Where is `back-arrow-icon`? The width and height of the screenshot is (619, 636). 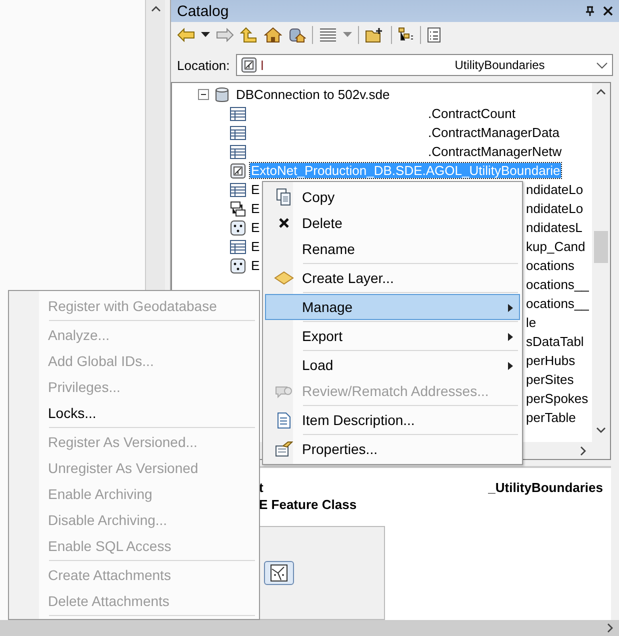
back-arrow-icon is located at coordinates (186, 35).